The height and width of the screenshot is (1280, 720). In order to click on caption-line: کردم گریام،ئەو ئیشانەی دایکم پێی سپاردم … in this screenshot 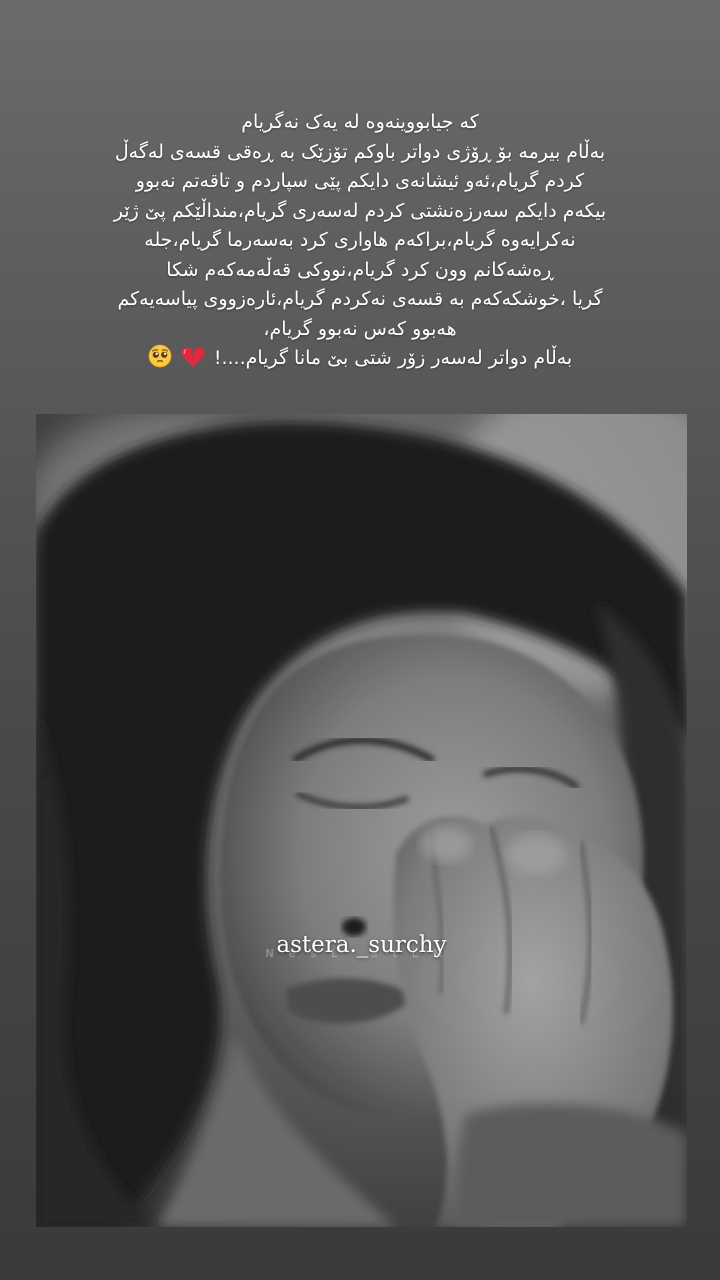, I will do `click(360, 181)`.